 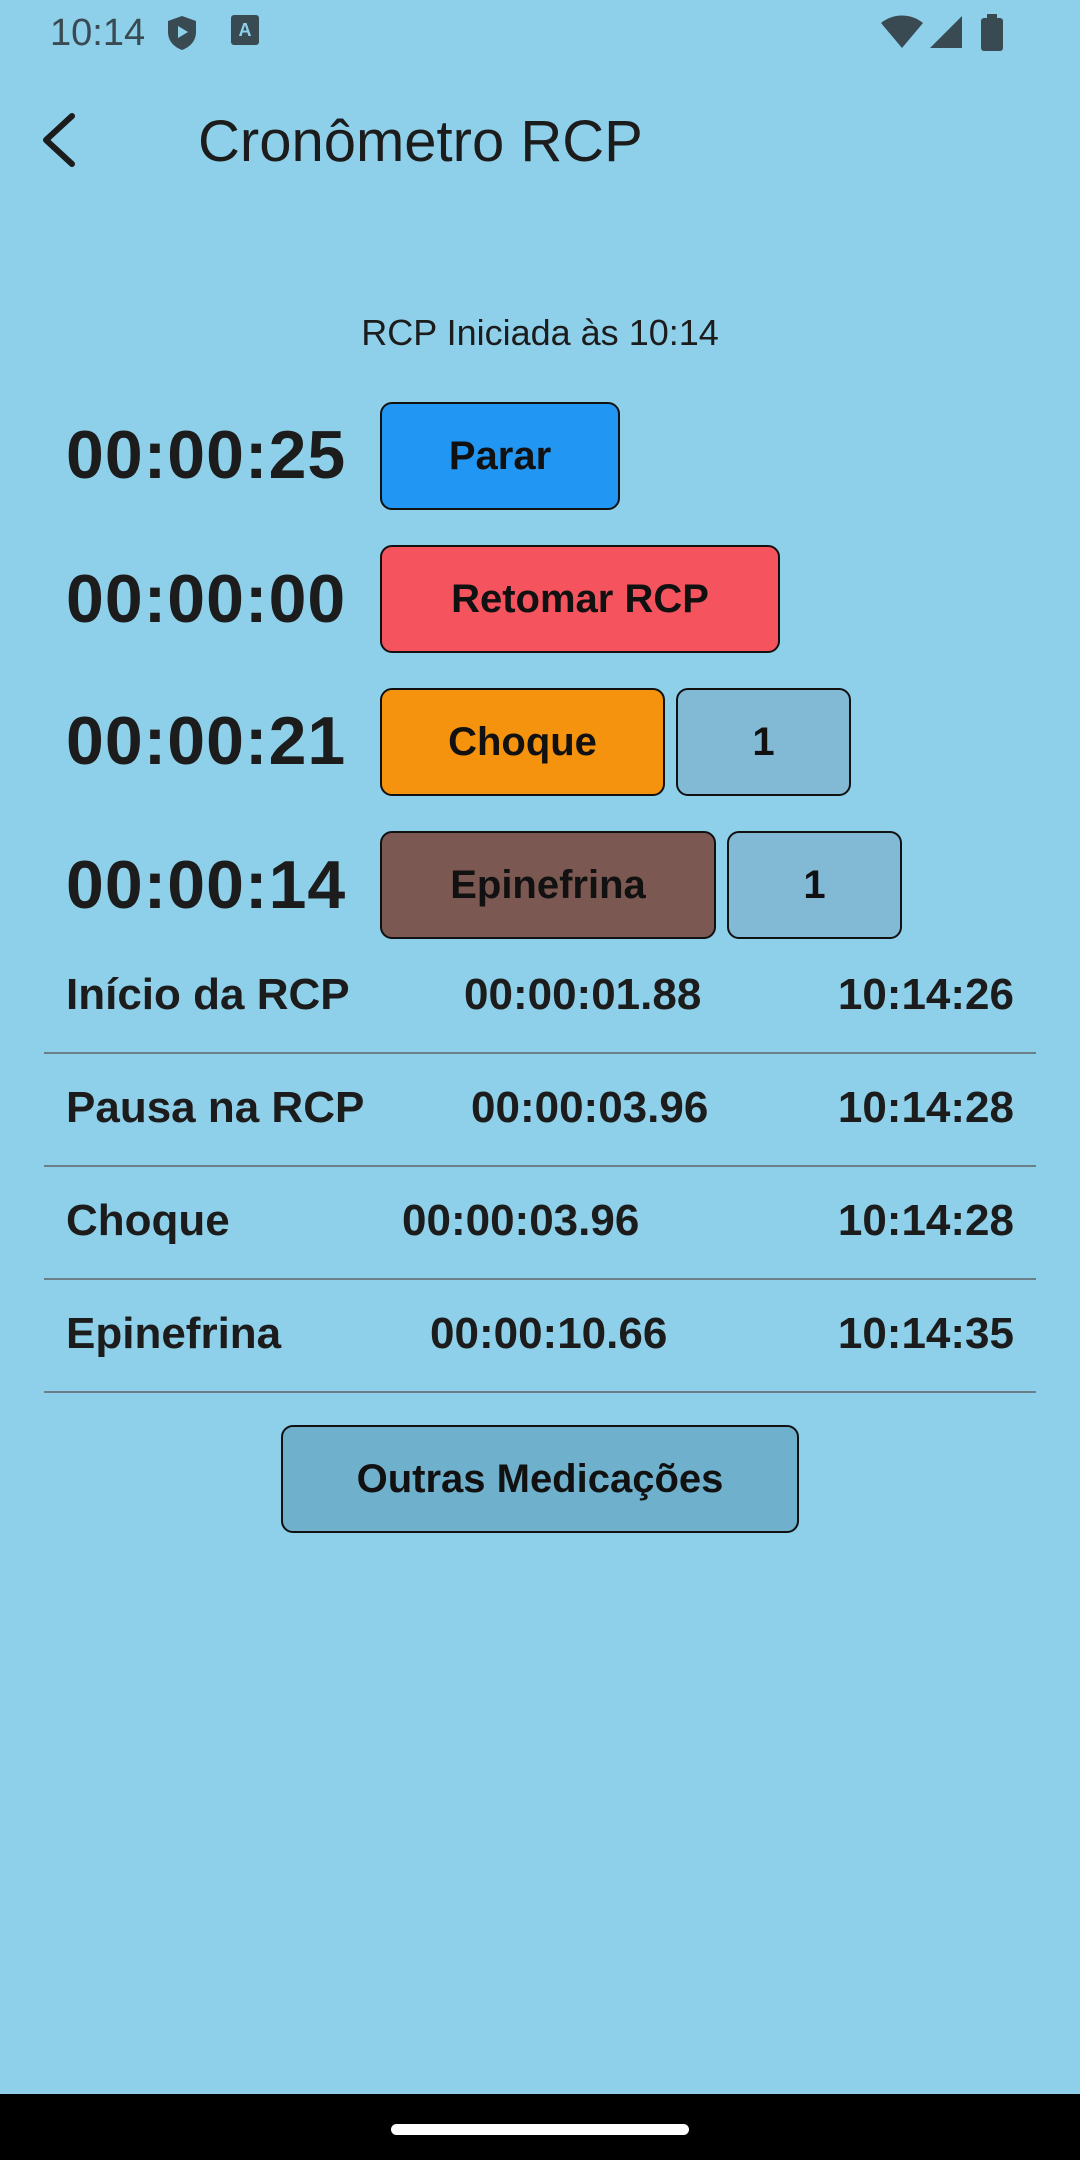 What do you see at coordinates (549, 1333) in the screenshot?
I see `log-elapsed: 00:00:10.66` at bounding box center [549, 1333].